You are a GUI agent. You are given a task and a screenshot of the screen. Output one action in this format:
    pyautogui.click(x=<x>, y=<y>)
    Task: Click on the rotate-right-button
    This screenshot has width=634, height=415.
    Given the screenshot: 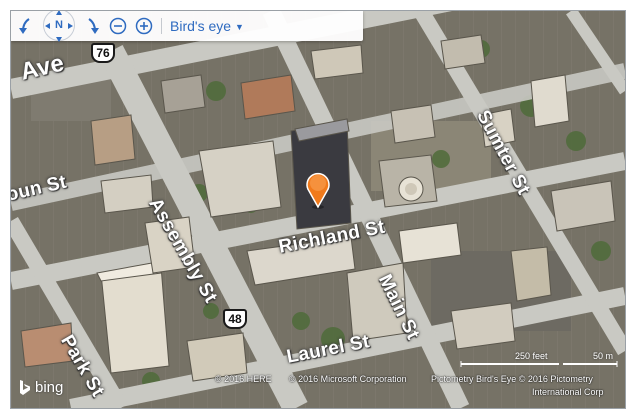 What is the action you would take?
    pyautogui.click(x=92, y=26)
    